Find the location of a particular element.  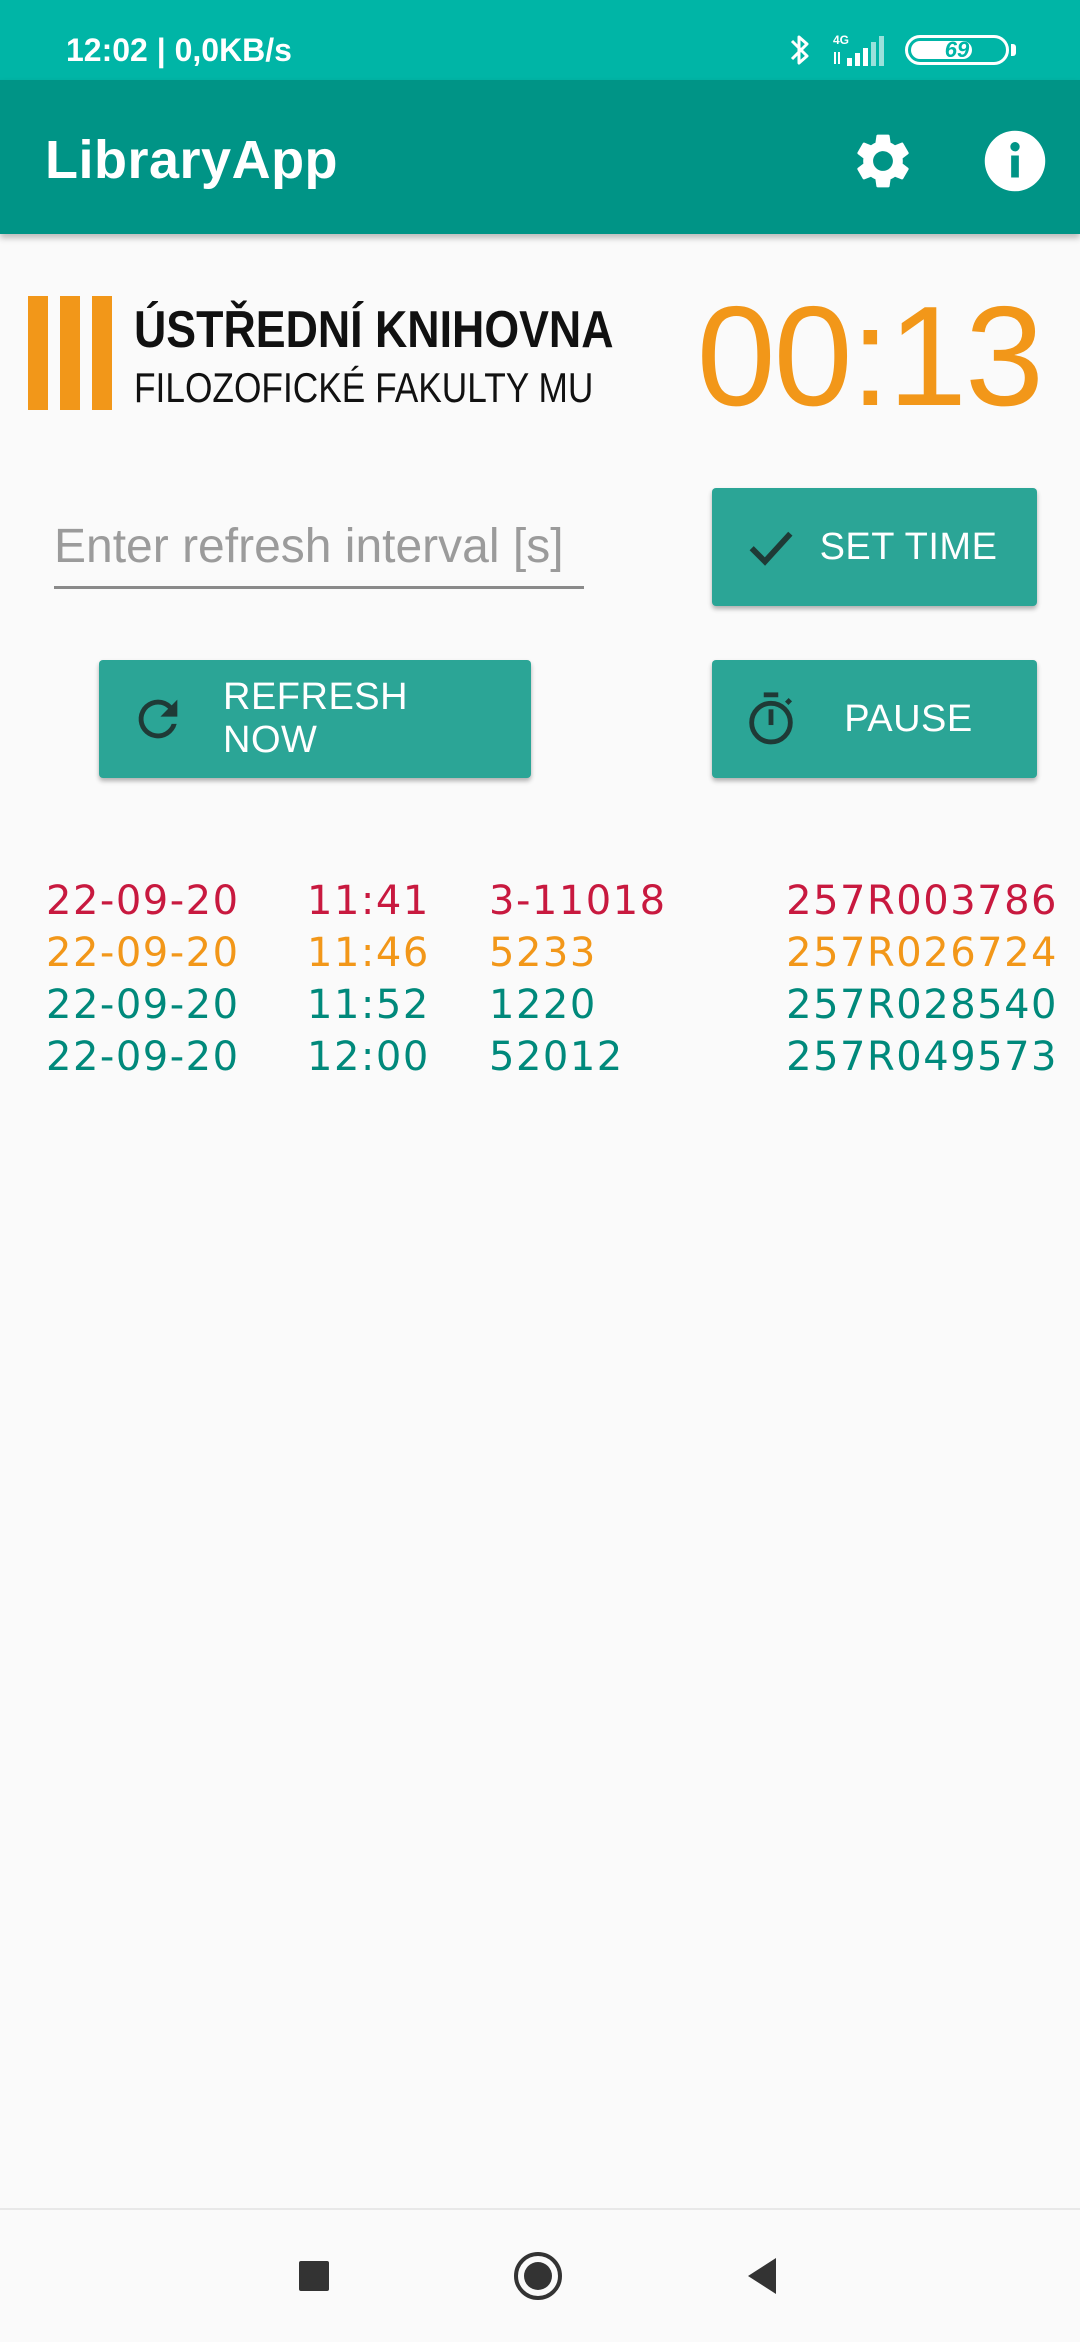

log-id: 257R026724 is located at coordinates (922, 953).